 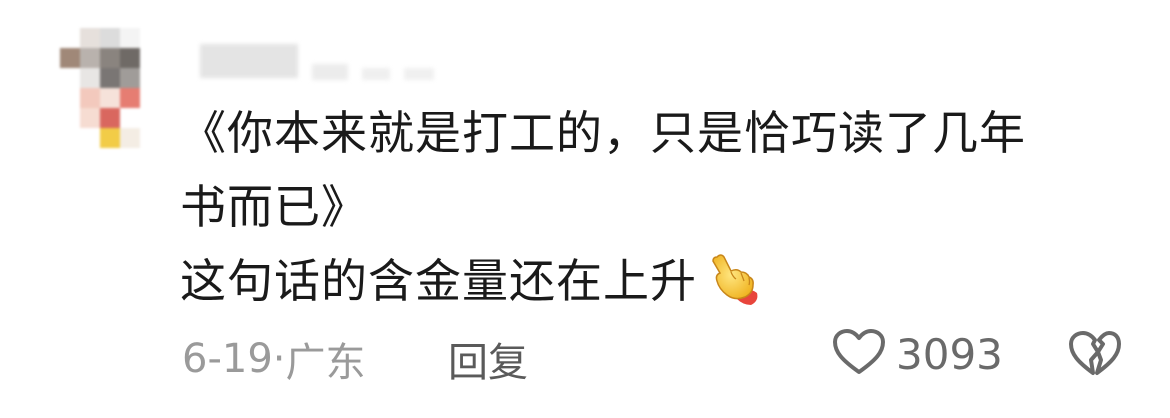 I want to click on pointing-hand-icon, so click(x=733, y=279).